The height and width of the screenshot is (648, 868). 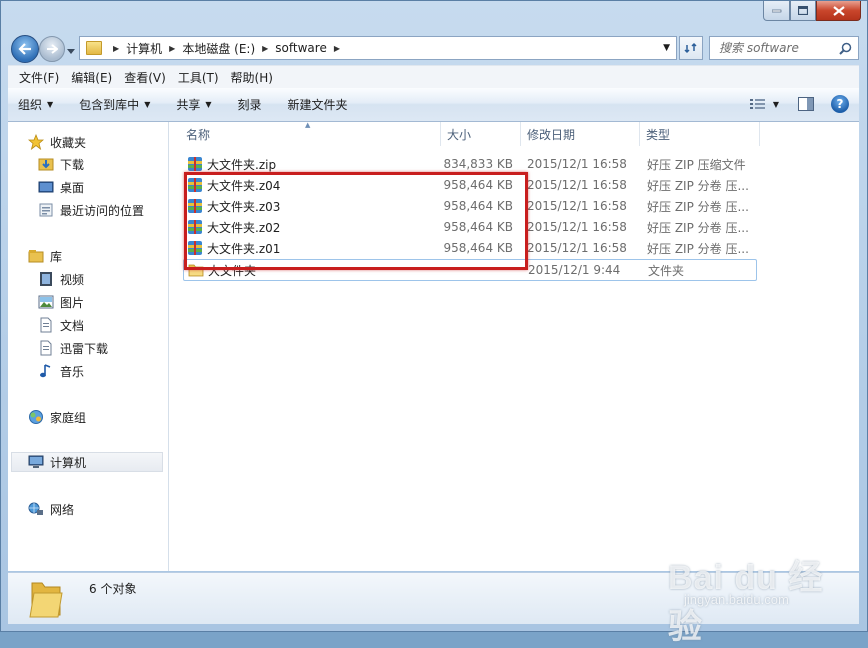 What do you see at coordinates (232, 270) in the screenshot?
I see `file-name: 大文件夹` at bounding box center [232, 270].